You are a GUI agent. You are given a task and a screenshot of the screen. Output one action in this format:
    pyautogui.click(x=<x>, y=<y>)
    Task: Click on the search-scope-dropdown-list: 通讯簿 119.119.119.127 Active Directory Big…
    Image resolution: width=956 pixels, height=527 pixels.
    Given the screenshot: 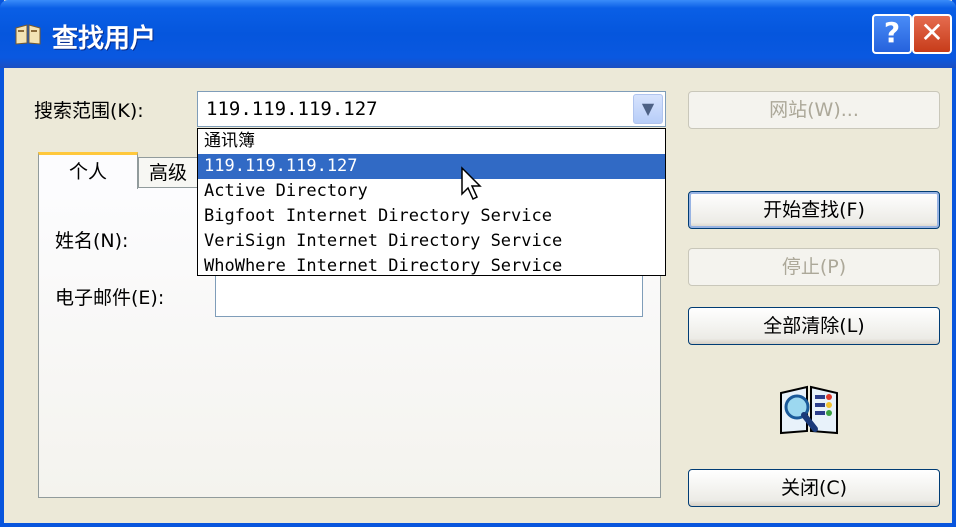 What is the action you would take?
    pyautogui.click(x=431, y=202)
    